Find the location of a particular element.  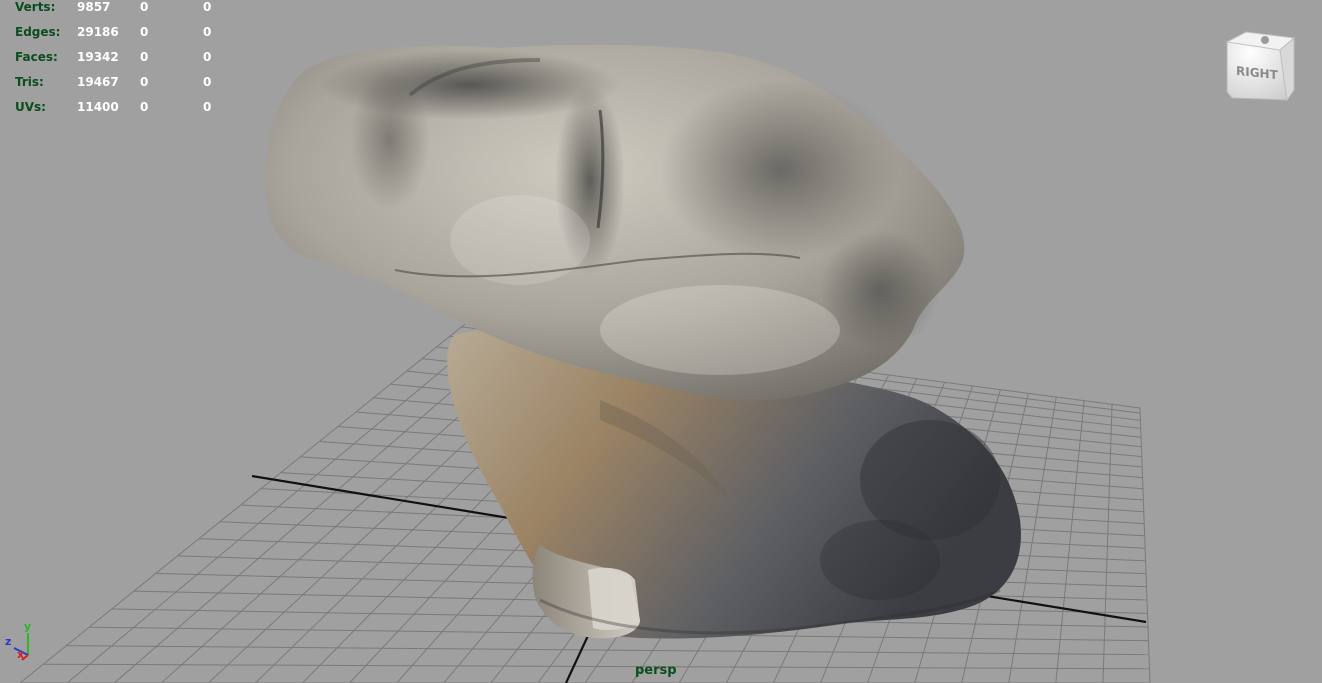

hud-label: UVs: is located at coordinates (30, 107).